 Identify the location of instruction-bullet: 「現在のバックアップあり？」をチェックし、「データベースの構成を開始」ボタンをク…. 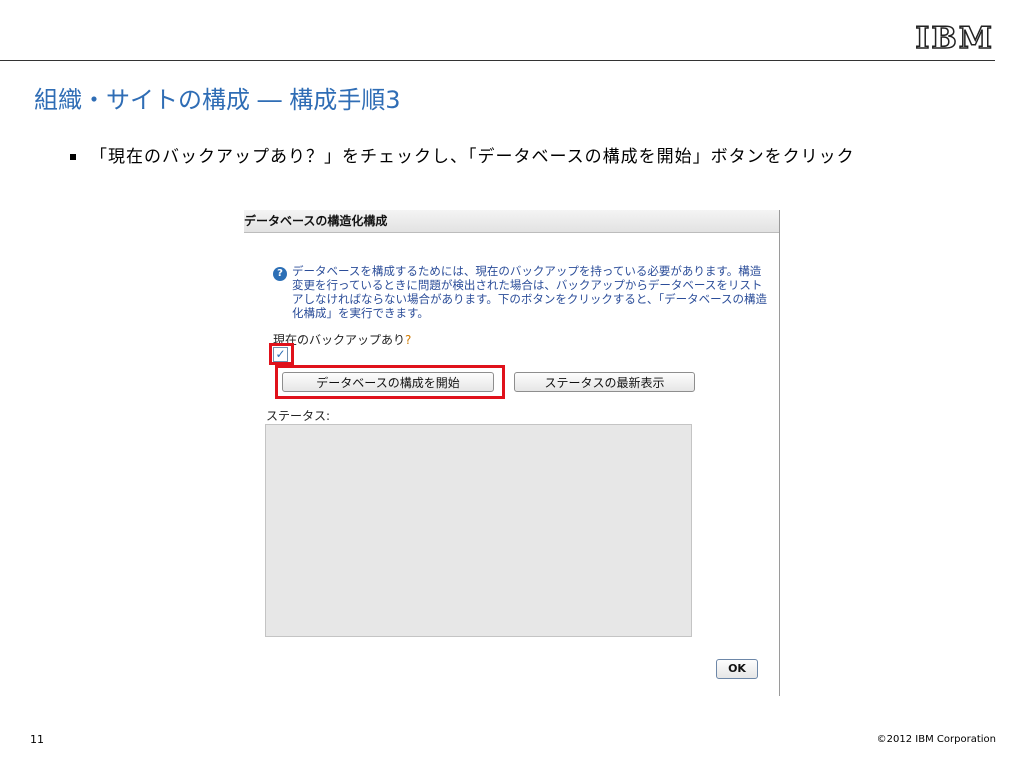
(462, 154).